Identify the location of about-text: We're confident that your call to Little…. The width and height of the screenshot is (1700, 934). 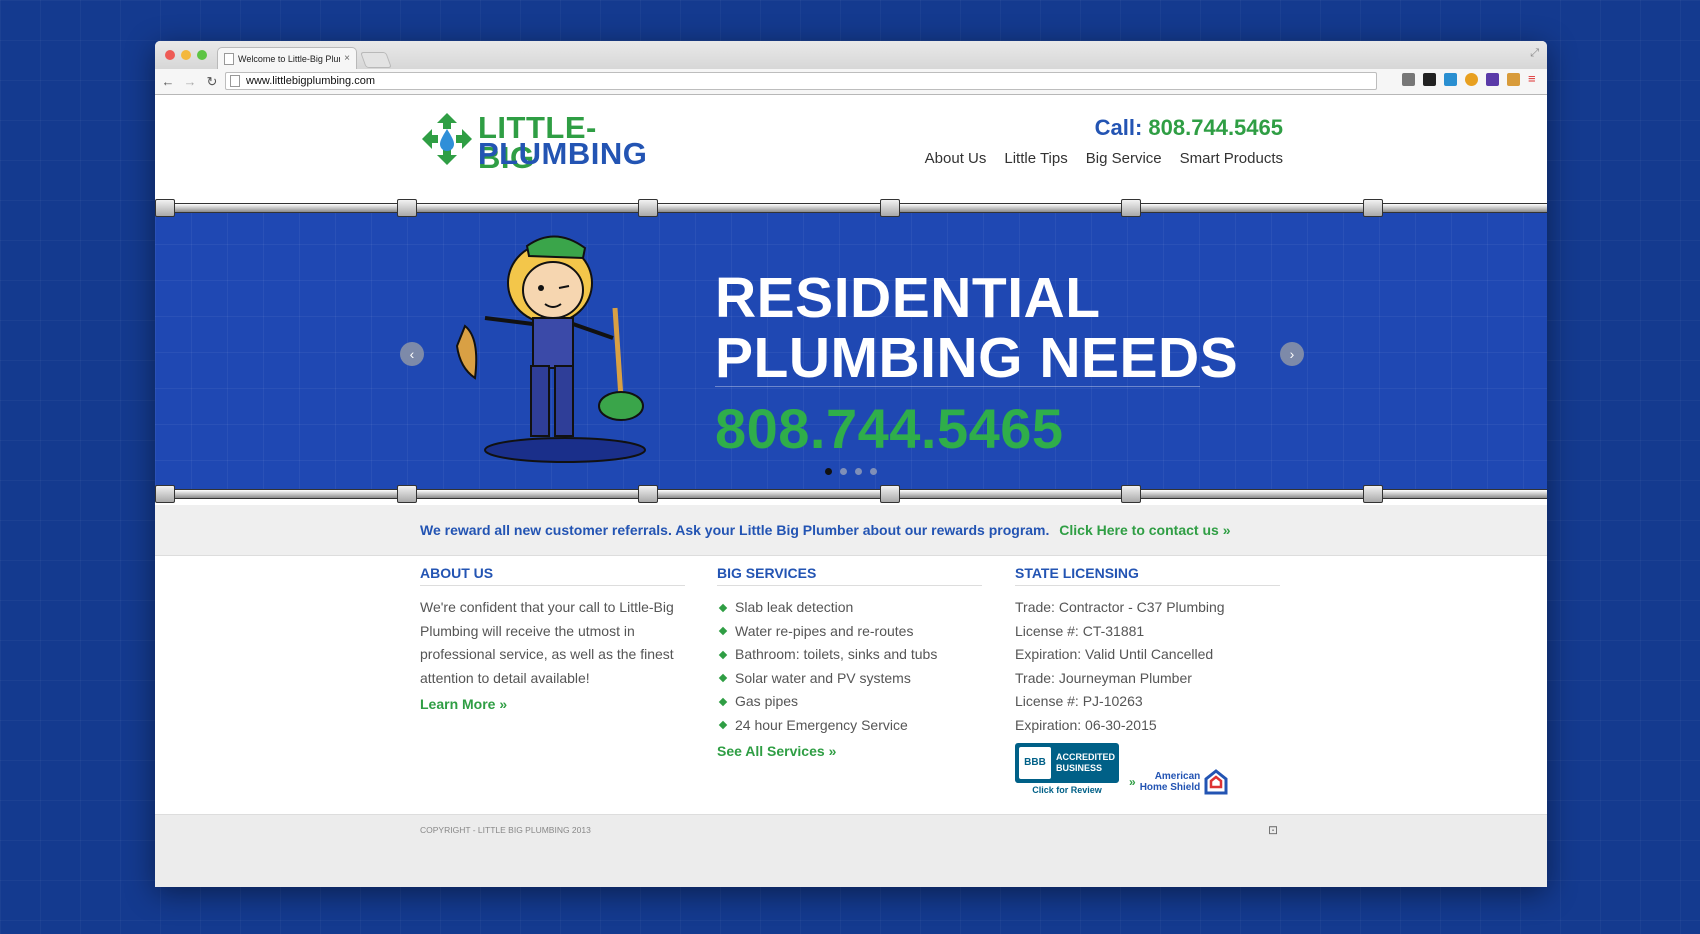
(547, 642).